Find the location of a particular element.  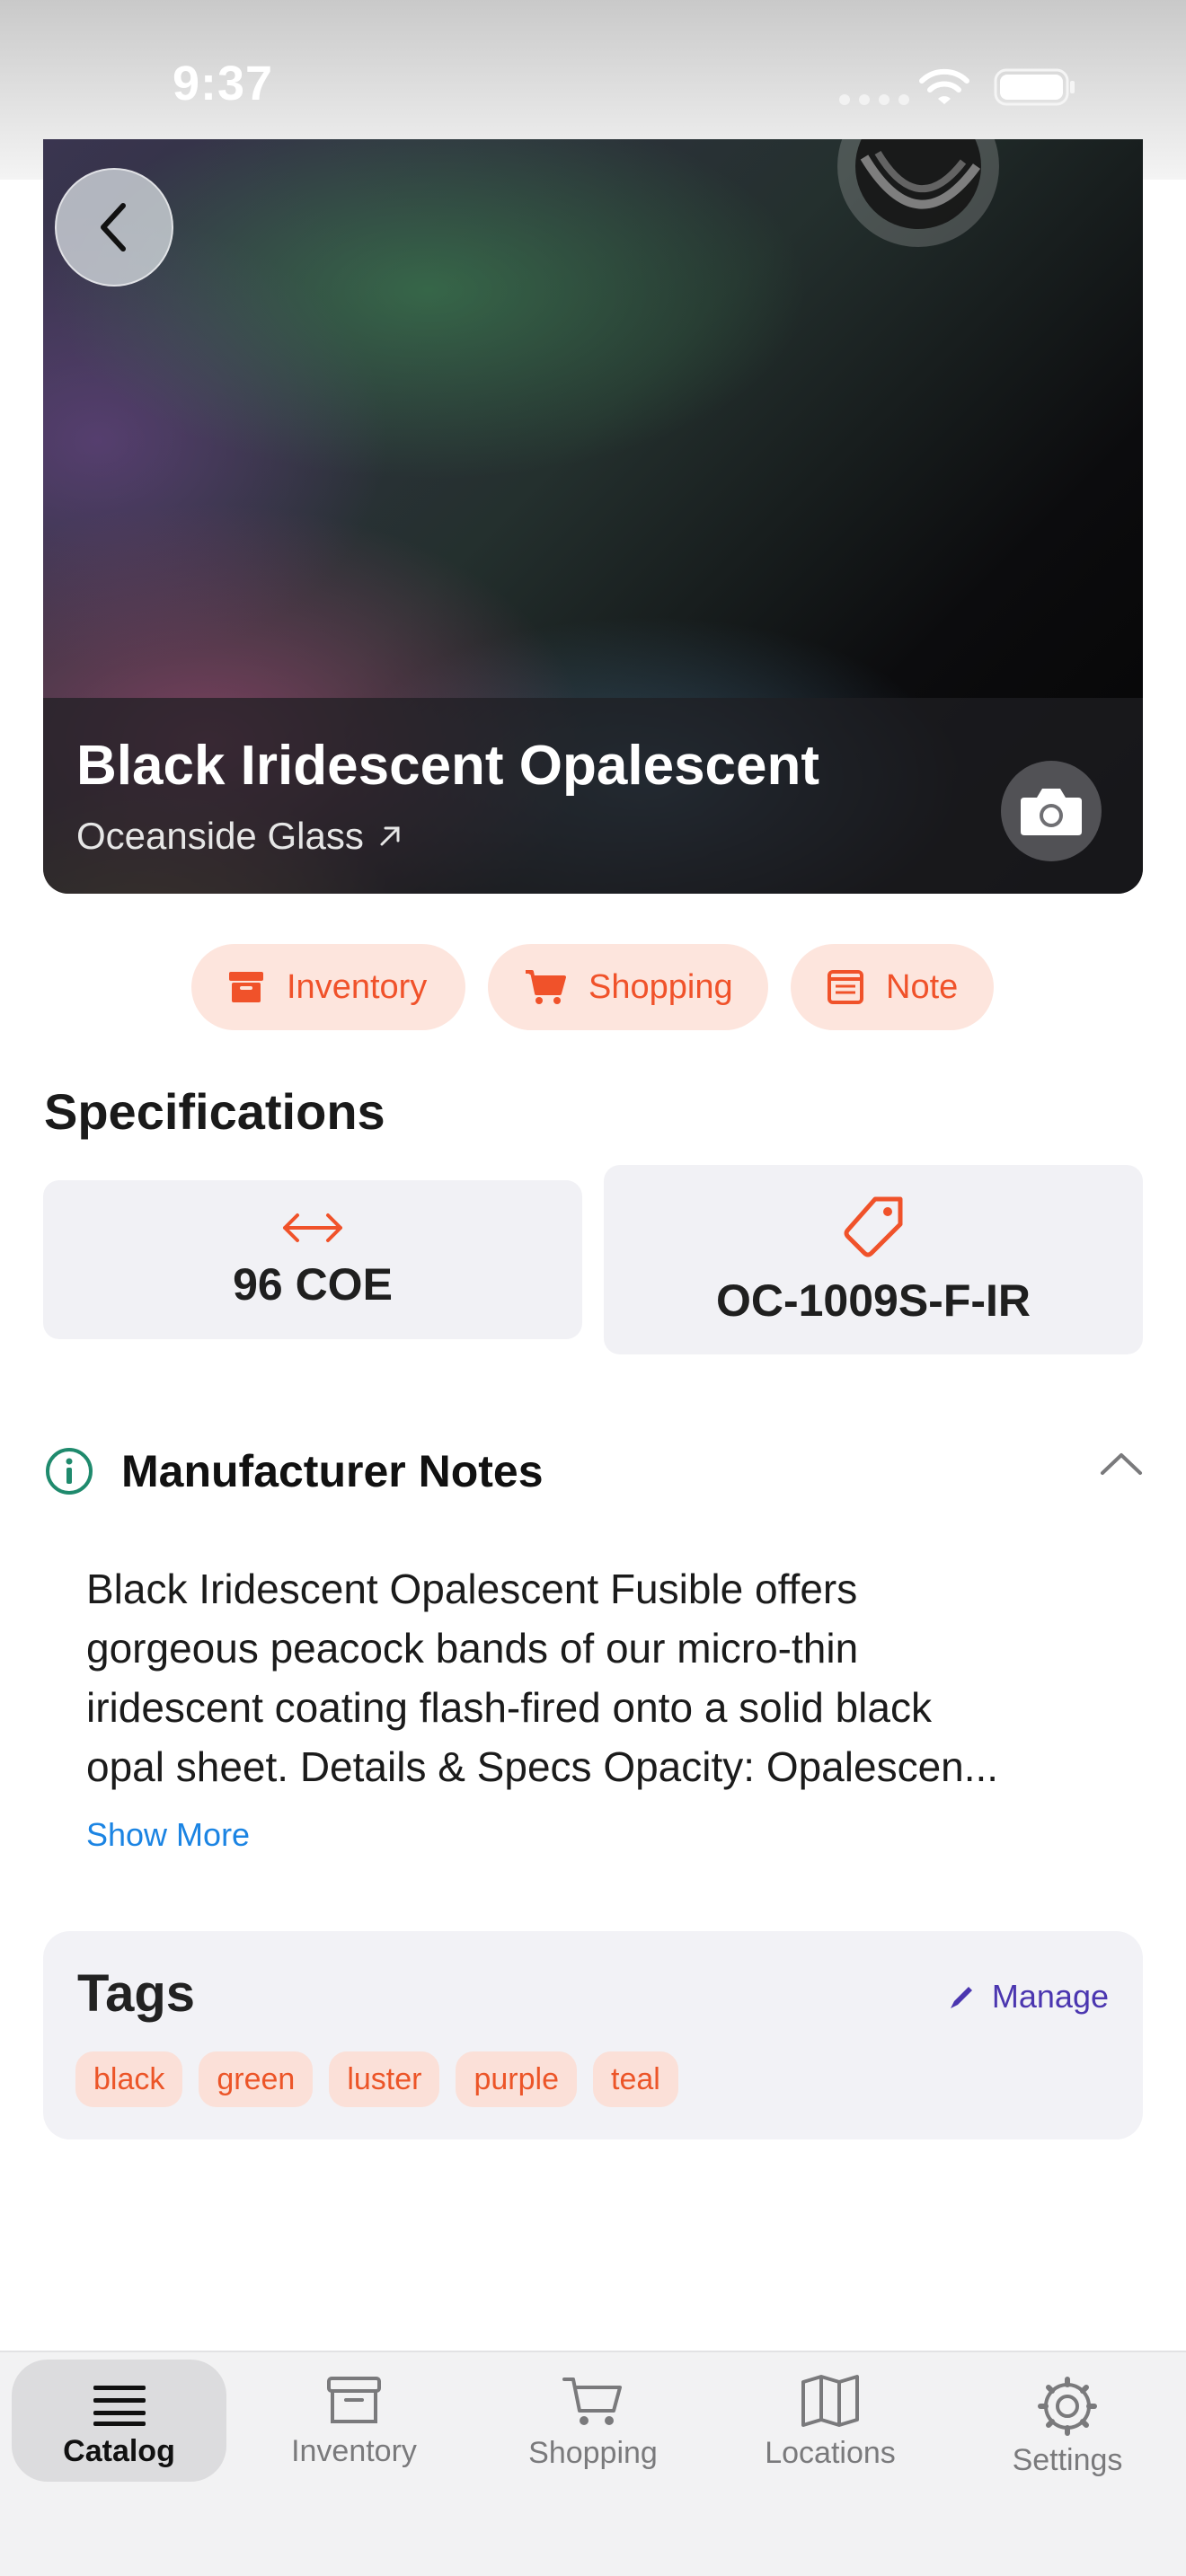

manage-tags-button: Manage is located at coordinates (1028, 1997).